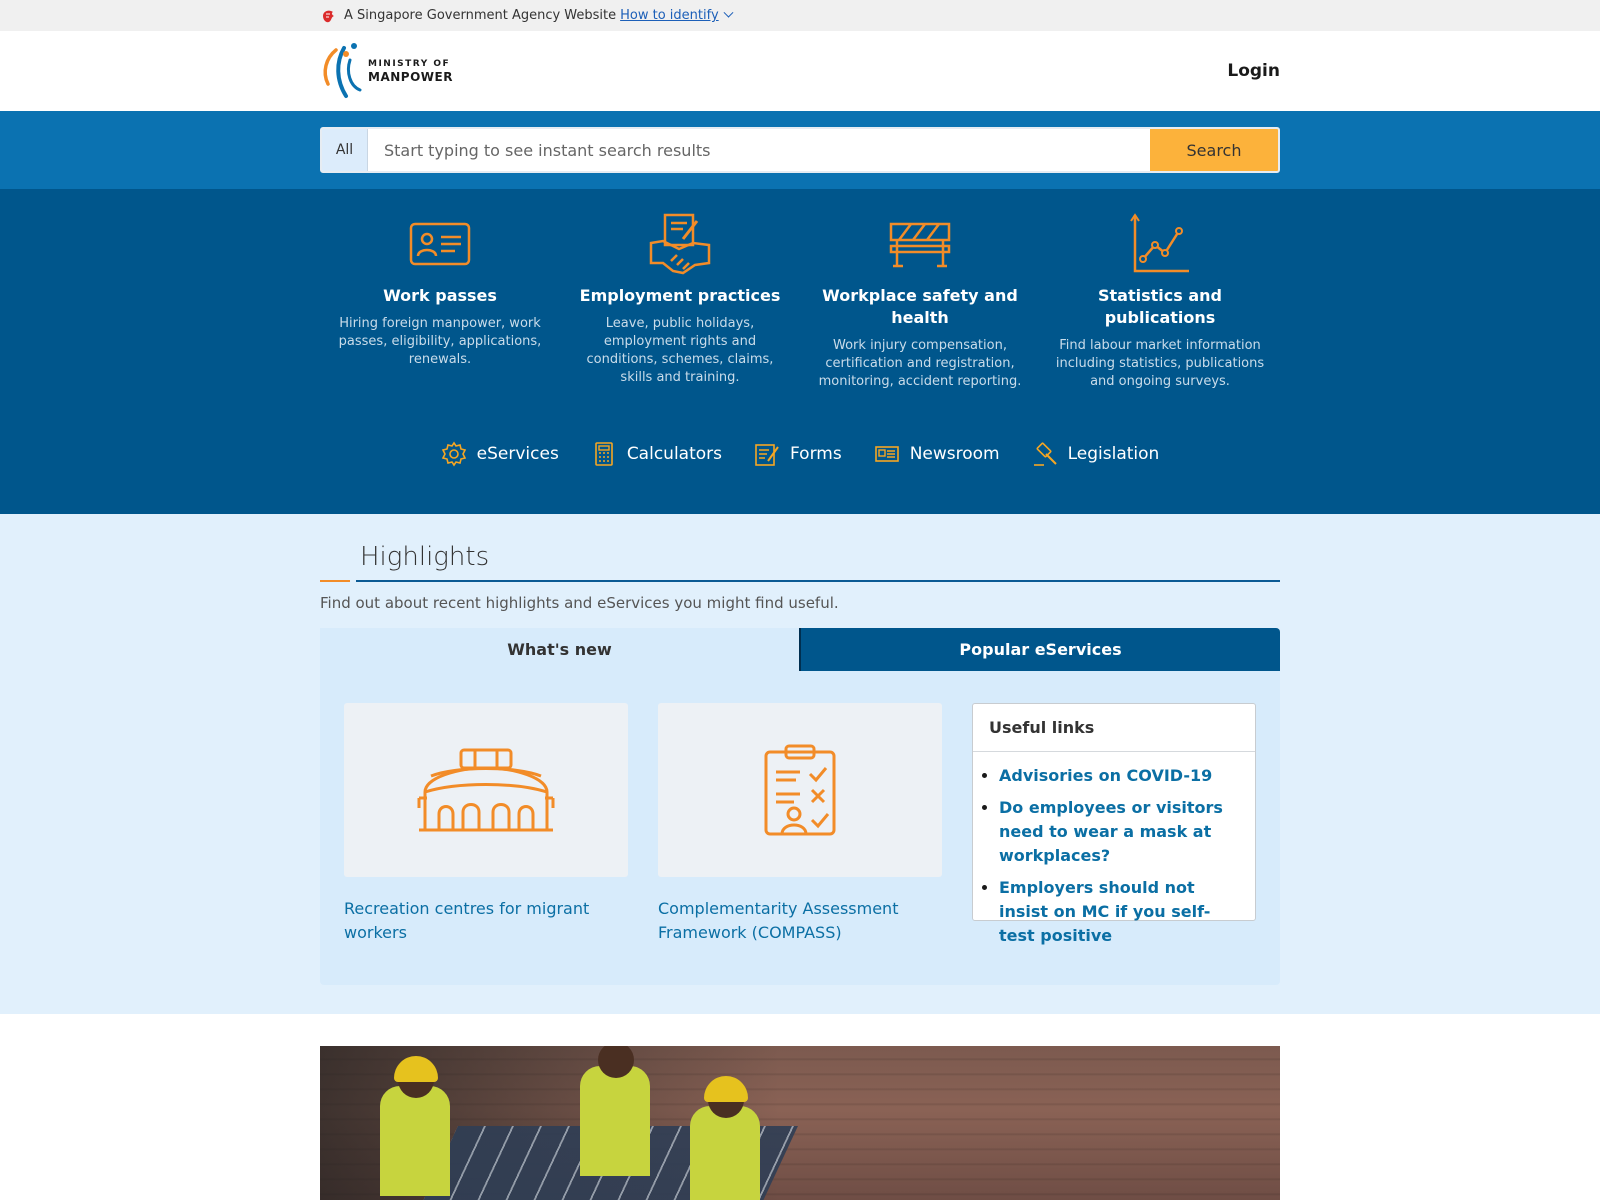 The image size is (1600, 1200). Describe the element at coordinates (486, 921) in the screenshot. I see `card-link: Recreation centres for migrant workers` at that location.